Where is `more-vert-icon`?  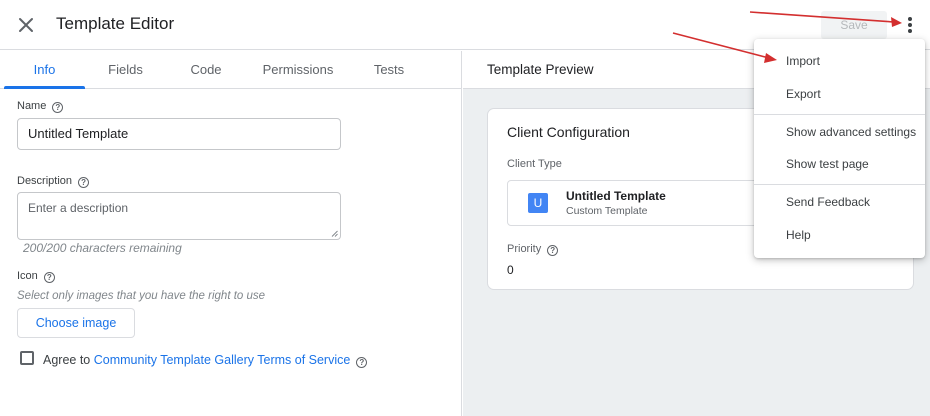
more-vert-icon is located at coordinates (910, 25).